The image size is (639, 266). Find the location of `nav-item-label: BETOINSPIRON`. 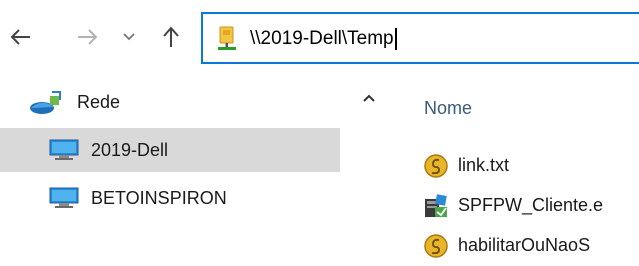

nav-item-label: BETOINSPIRON is located at coordinates (159, 198).